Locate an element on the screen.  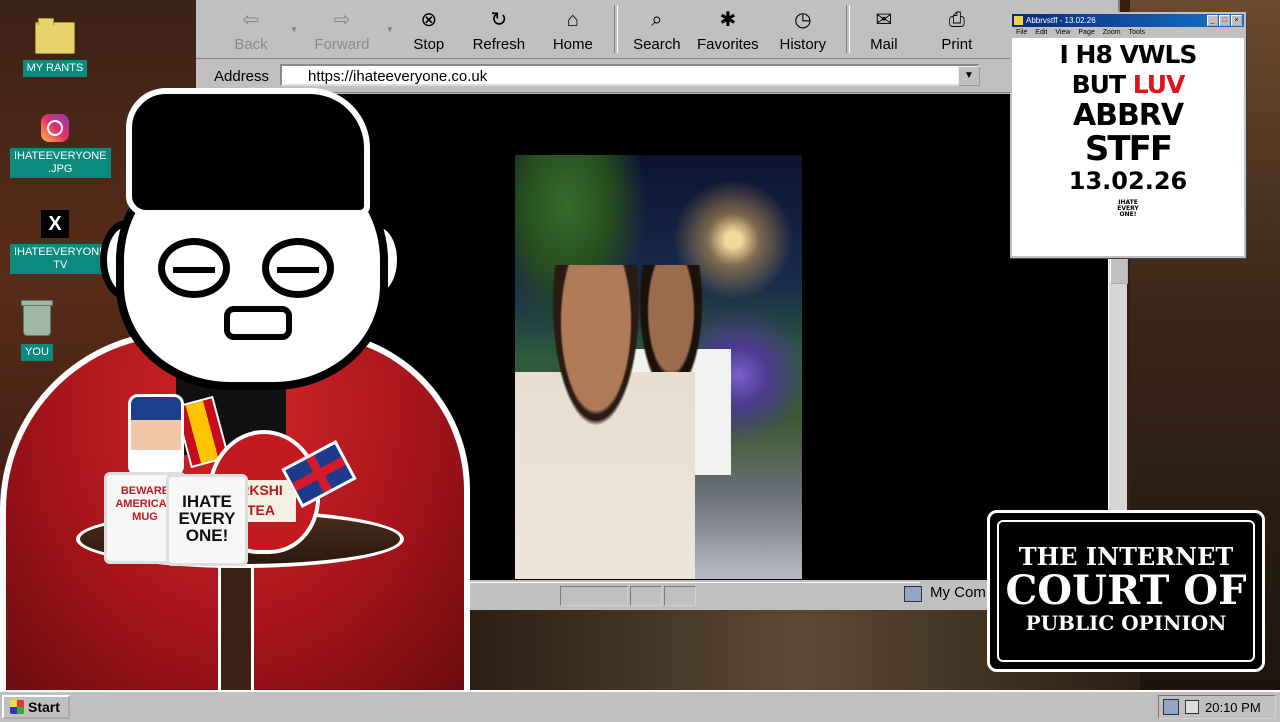
court-sign-line-2: COURT OF is located at coordinates (1126, 590).